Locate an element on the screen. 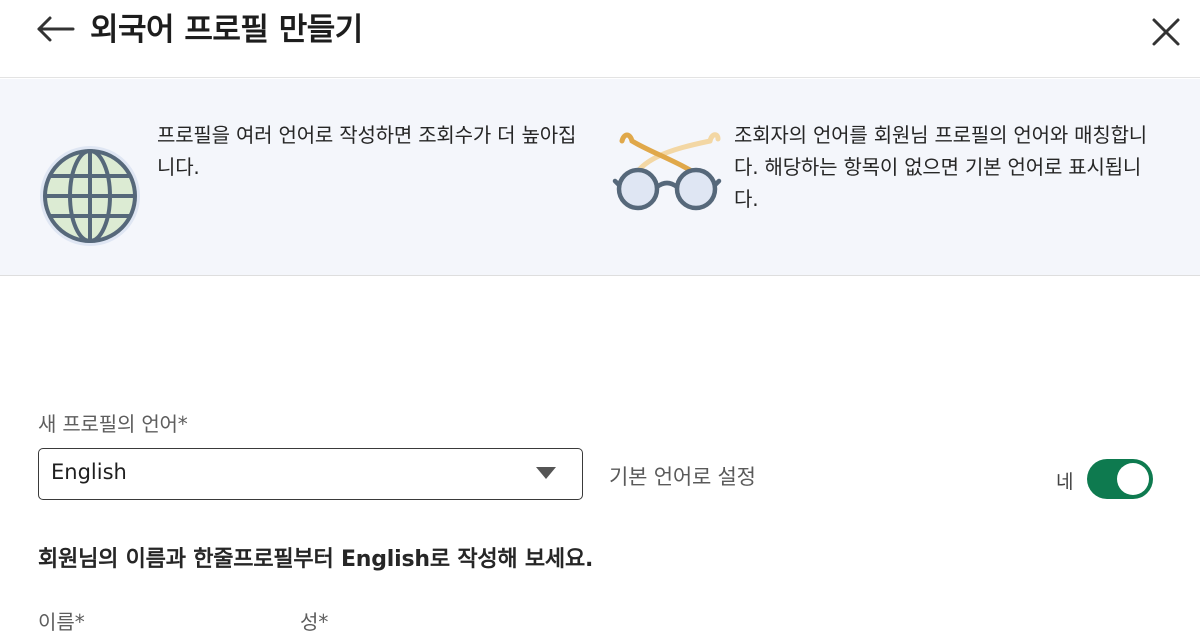 This screenshot has height=643, width=1200. name-section-heading: 회원님의 이름과 한줄프로필부터 English로 작성해 보세요. is located at coordinates (316, 559).